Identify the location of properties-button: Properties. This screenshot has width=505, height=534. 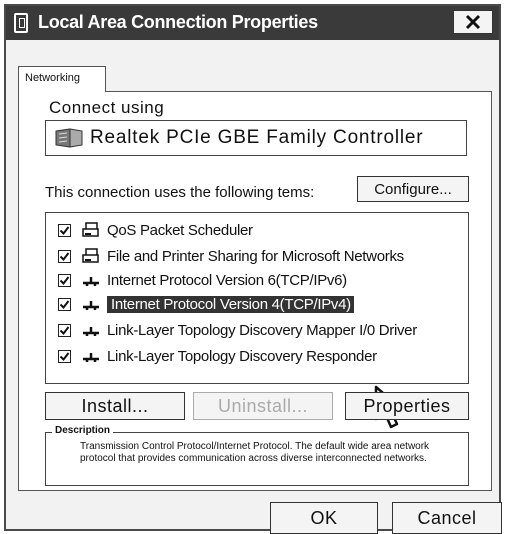
(407, 406).